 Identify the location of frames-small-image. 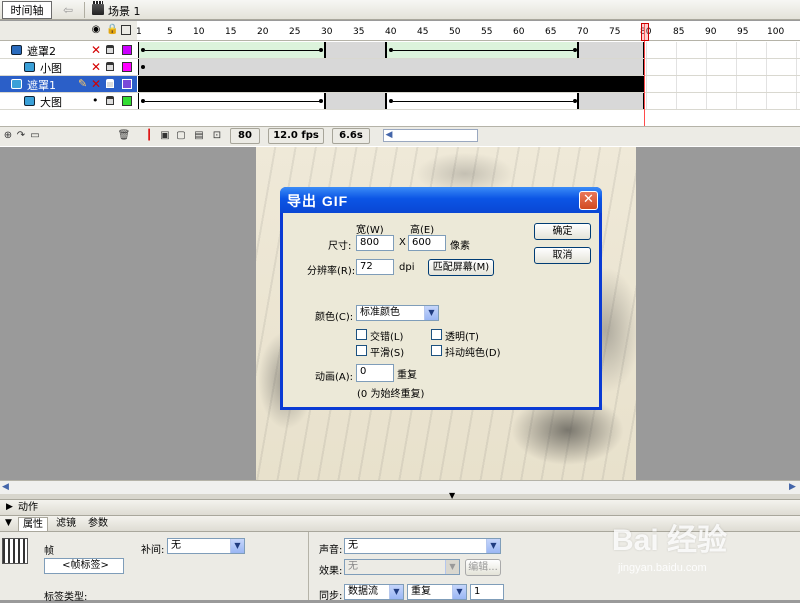
(468, 67).